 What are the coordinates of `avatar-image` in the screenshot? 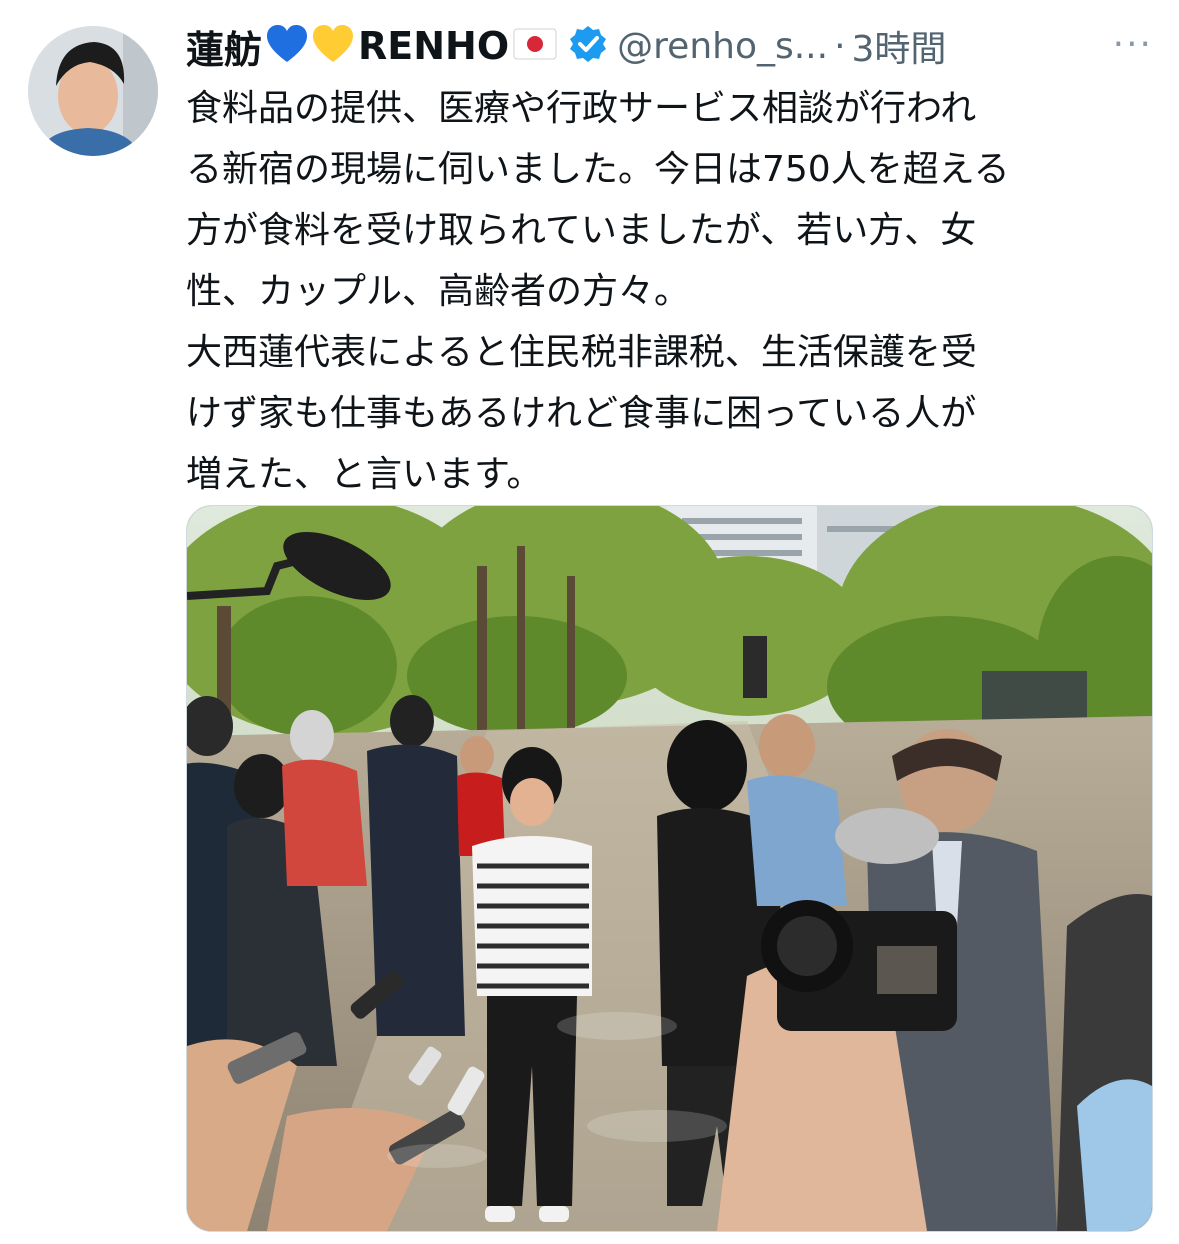 It's located at (93, 91).